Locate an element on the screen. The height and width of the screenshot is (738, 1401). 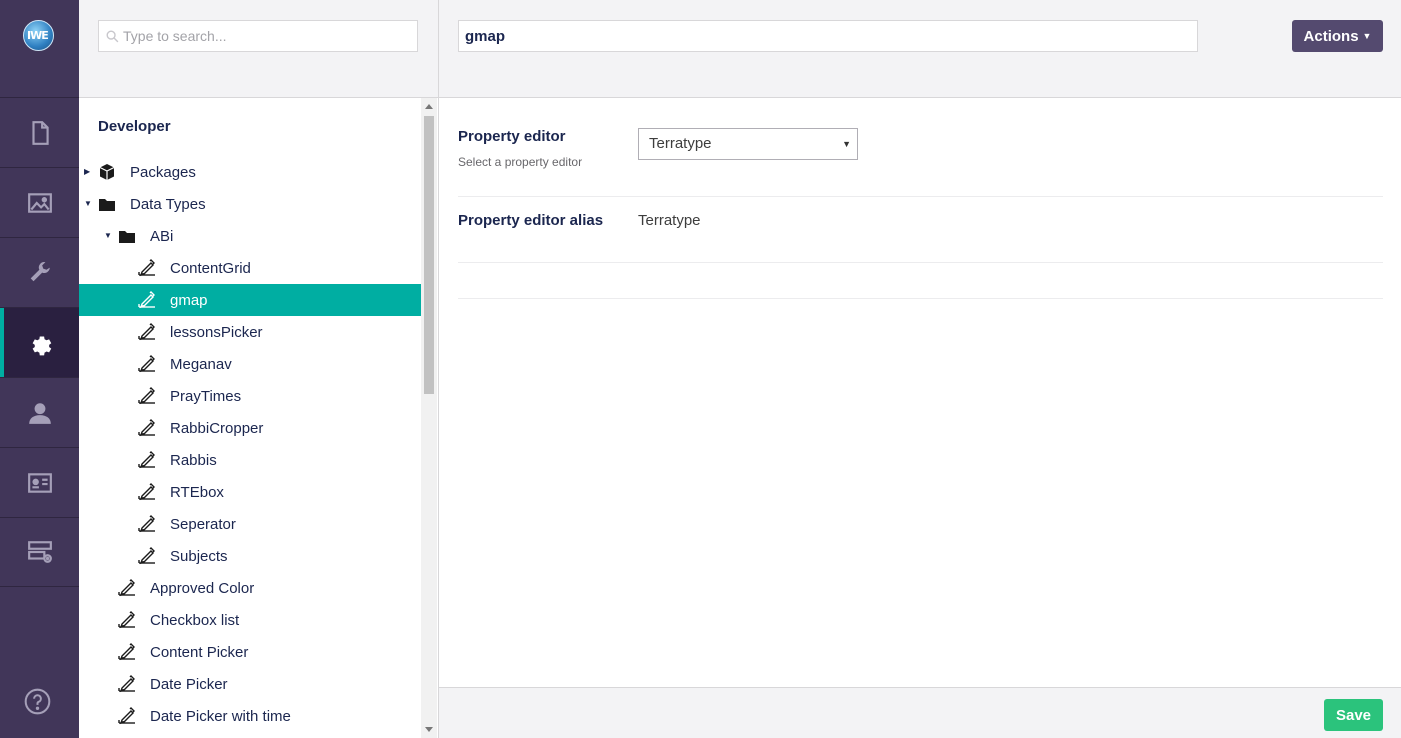
forms-icon is located at coordinates (39, 552).